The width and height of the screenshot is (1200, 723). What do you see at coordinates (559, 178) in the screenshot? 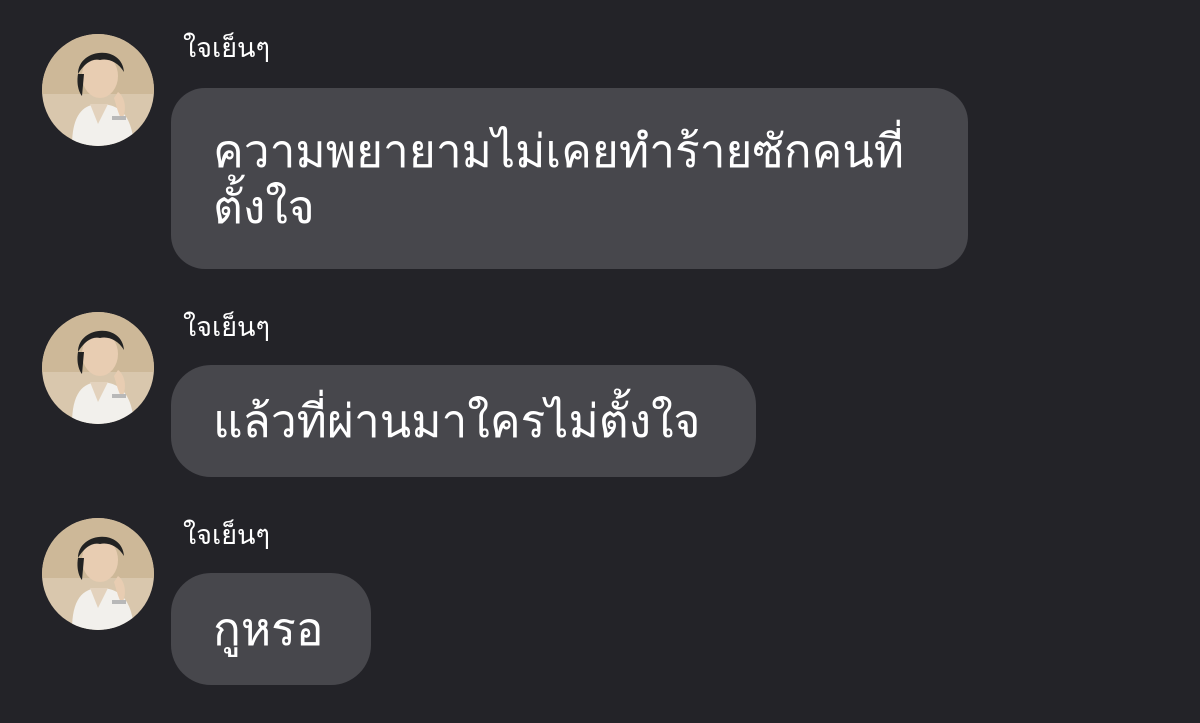
I see `message-text: ความพยายามไม่เคยทำร้ายซักคนที่ตั้งใจ` at bounding box center [559, 178].